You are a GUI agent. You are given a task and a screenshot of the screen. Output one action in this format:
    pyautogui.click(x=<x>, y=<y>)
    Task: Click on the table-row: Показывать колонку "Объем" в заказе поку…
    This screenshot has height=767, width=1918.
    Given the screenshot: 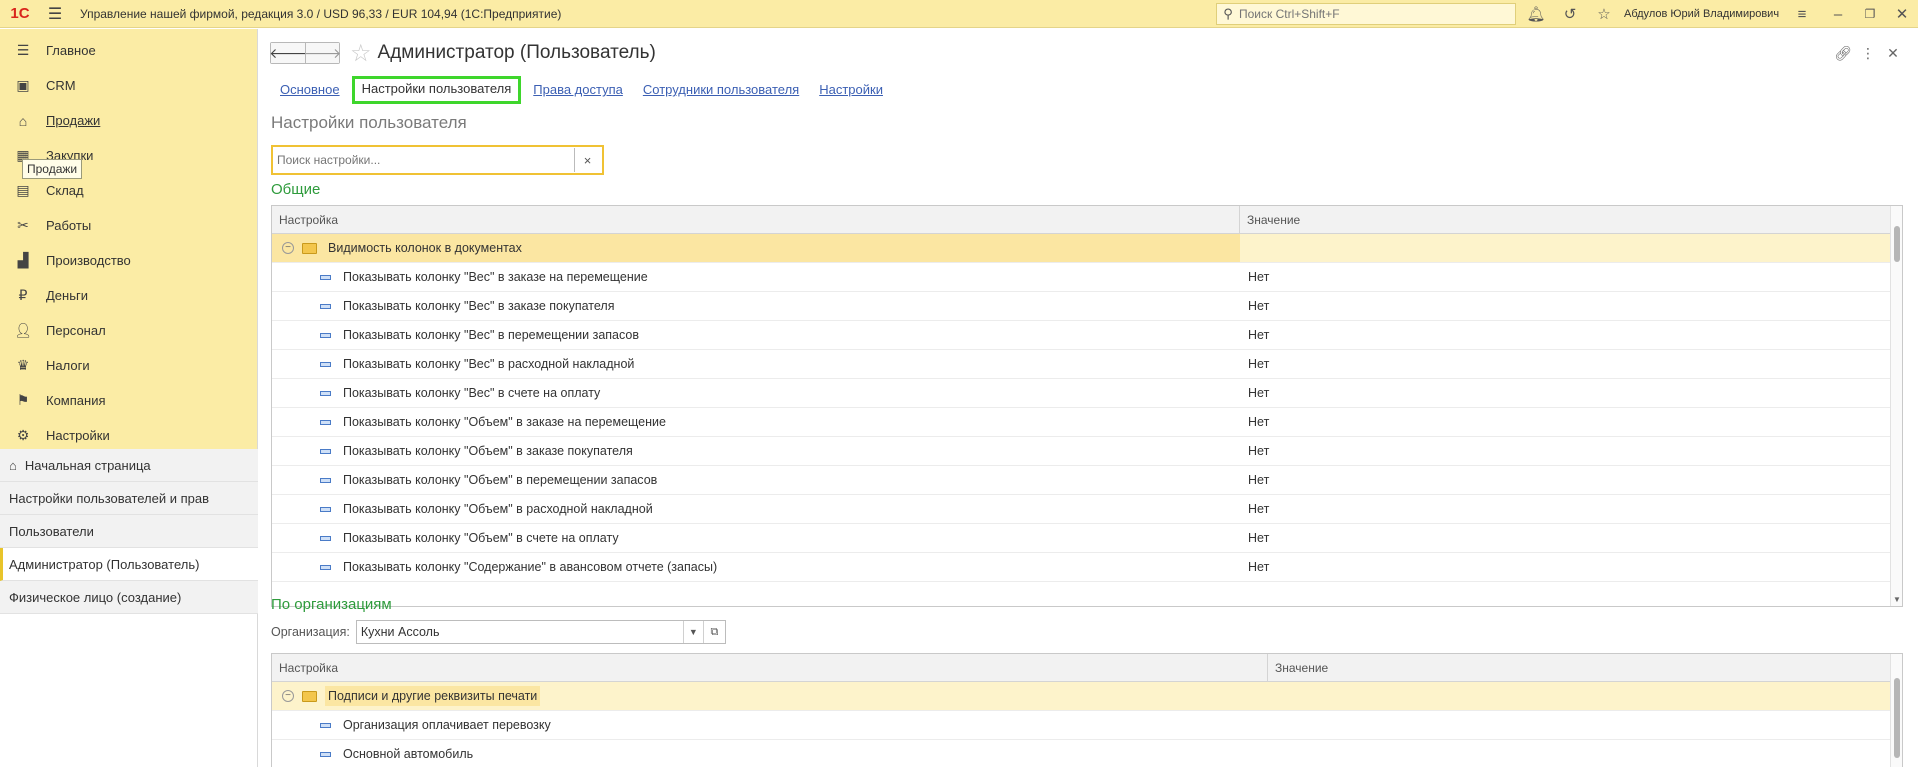 What is the action you would take?
    pyautogui.click(x=1087, y=451)
    